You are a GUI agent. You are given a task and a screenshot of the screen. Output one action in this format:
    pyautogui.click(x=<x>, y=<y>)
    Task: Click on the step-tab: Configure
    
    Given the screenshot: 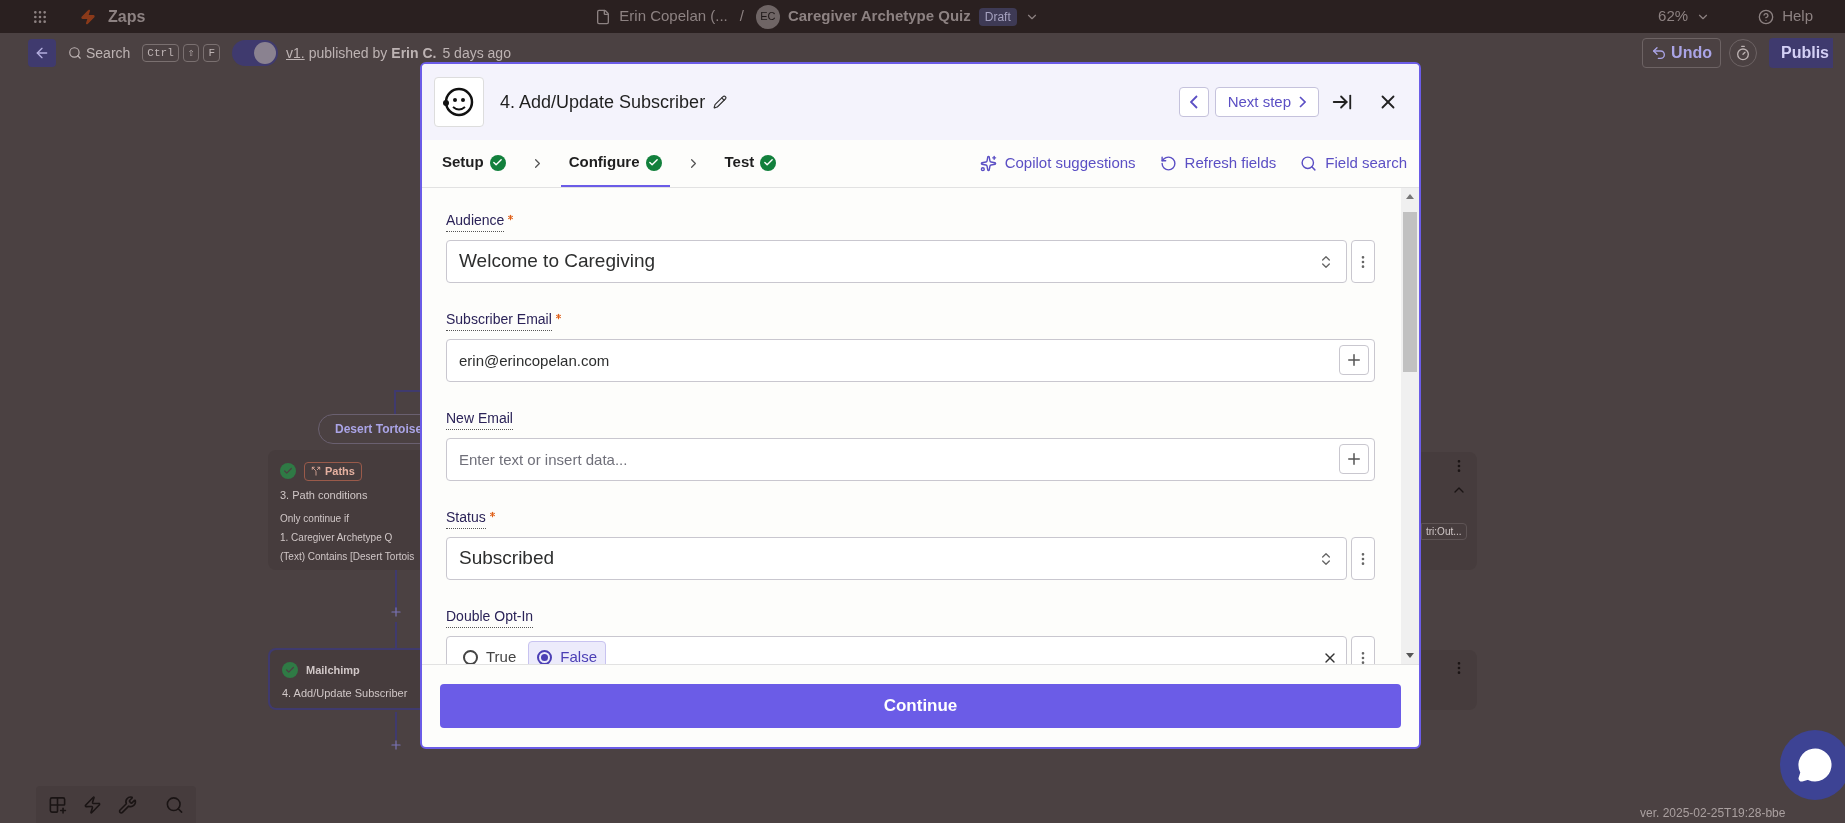 What is the action you would take?
    pyautogui.click(x=615, y=163)
    